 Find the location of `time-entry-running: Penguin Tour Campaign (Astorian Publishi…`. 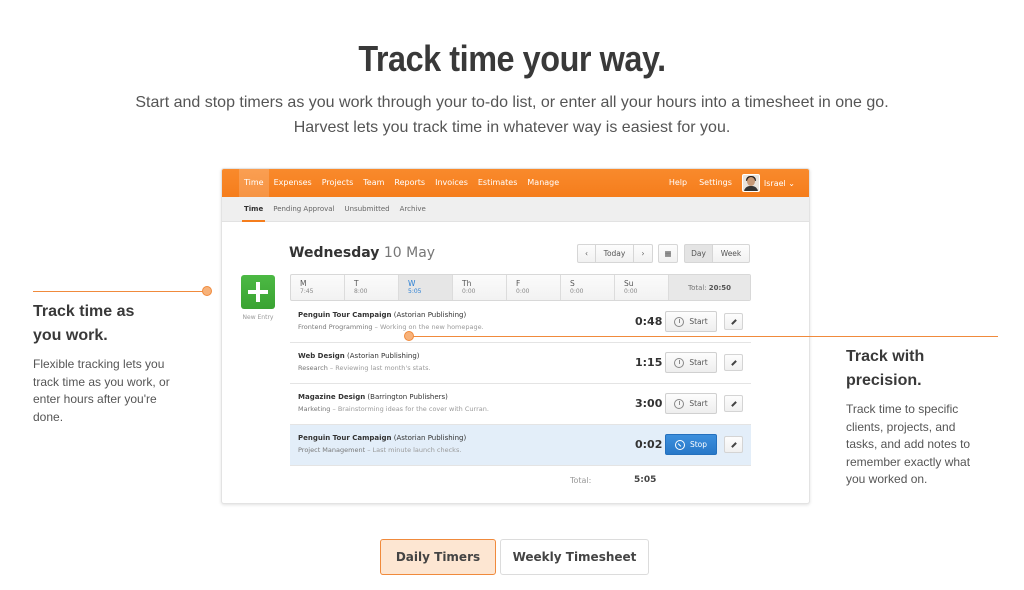

time-entry-running: Penguin Tour Campaign (Astorian Publishi… is located at coordinates (520, 445).